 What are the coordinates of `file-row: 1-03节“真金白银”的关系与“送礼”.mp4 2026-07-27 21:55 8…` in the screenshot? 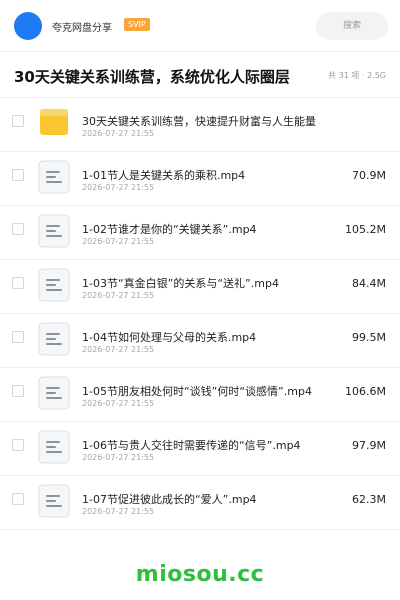 It's located at (200, 287).